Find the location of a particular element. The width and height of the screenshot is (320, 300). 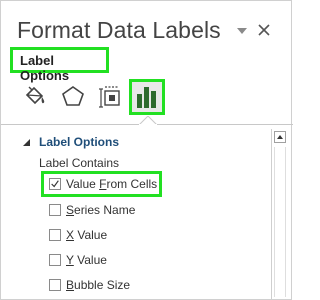

checkbox-bubble-size is located at coordinates (55, 285).